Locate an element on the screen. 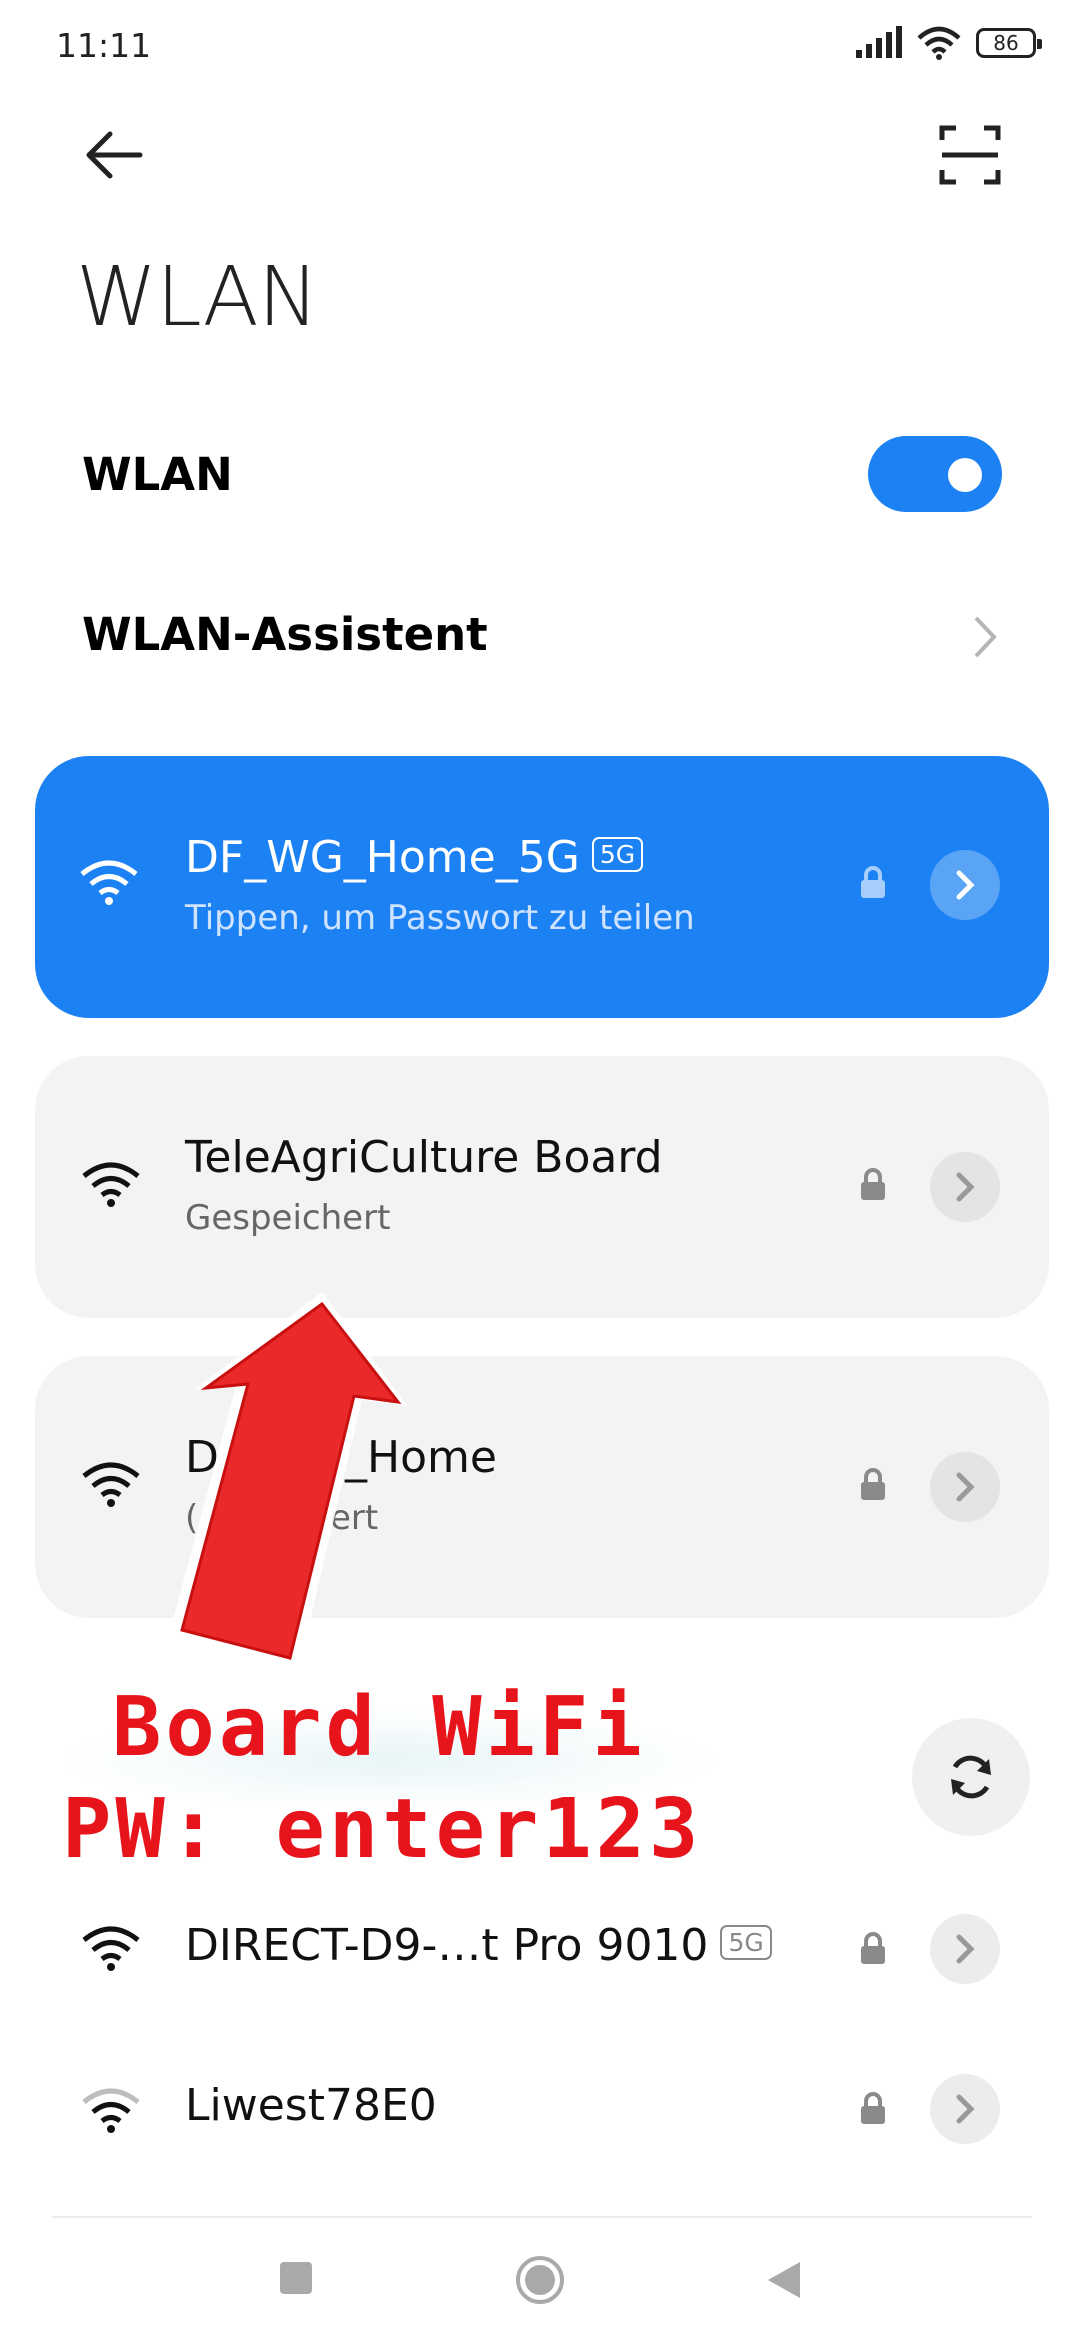  annotation-line-2: PW: enter123 is located at coordinates (382, 1829).